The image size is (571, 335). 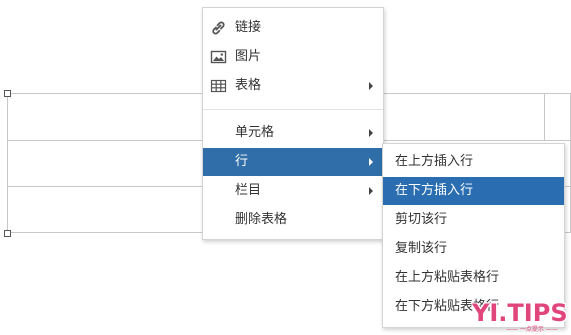 I want to click on menu-item-delete-table: 删除表格, so click(x=293, y=220).